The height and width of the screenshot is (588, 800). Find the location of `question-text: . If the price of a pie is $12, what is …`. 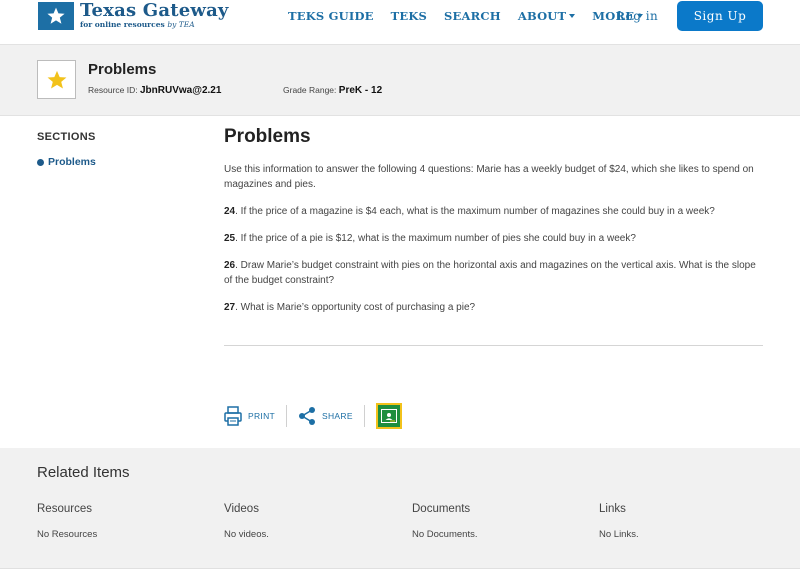

question-text: . If the price of a pie is $12, what is … is located at coordinates (435, 238).